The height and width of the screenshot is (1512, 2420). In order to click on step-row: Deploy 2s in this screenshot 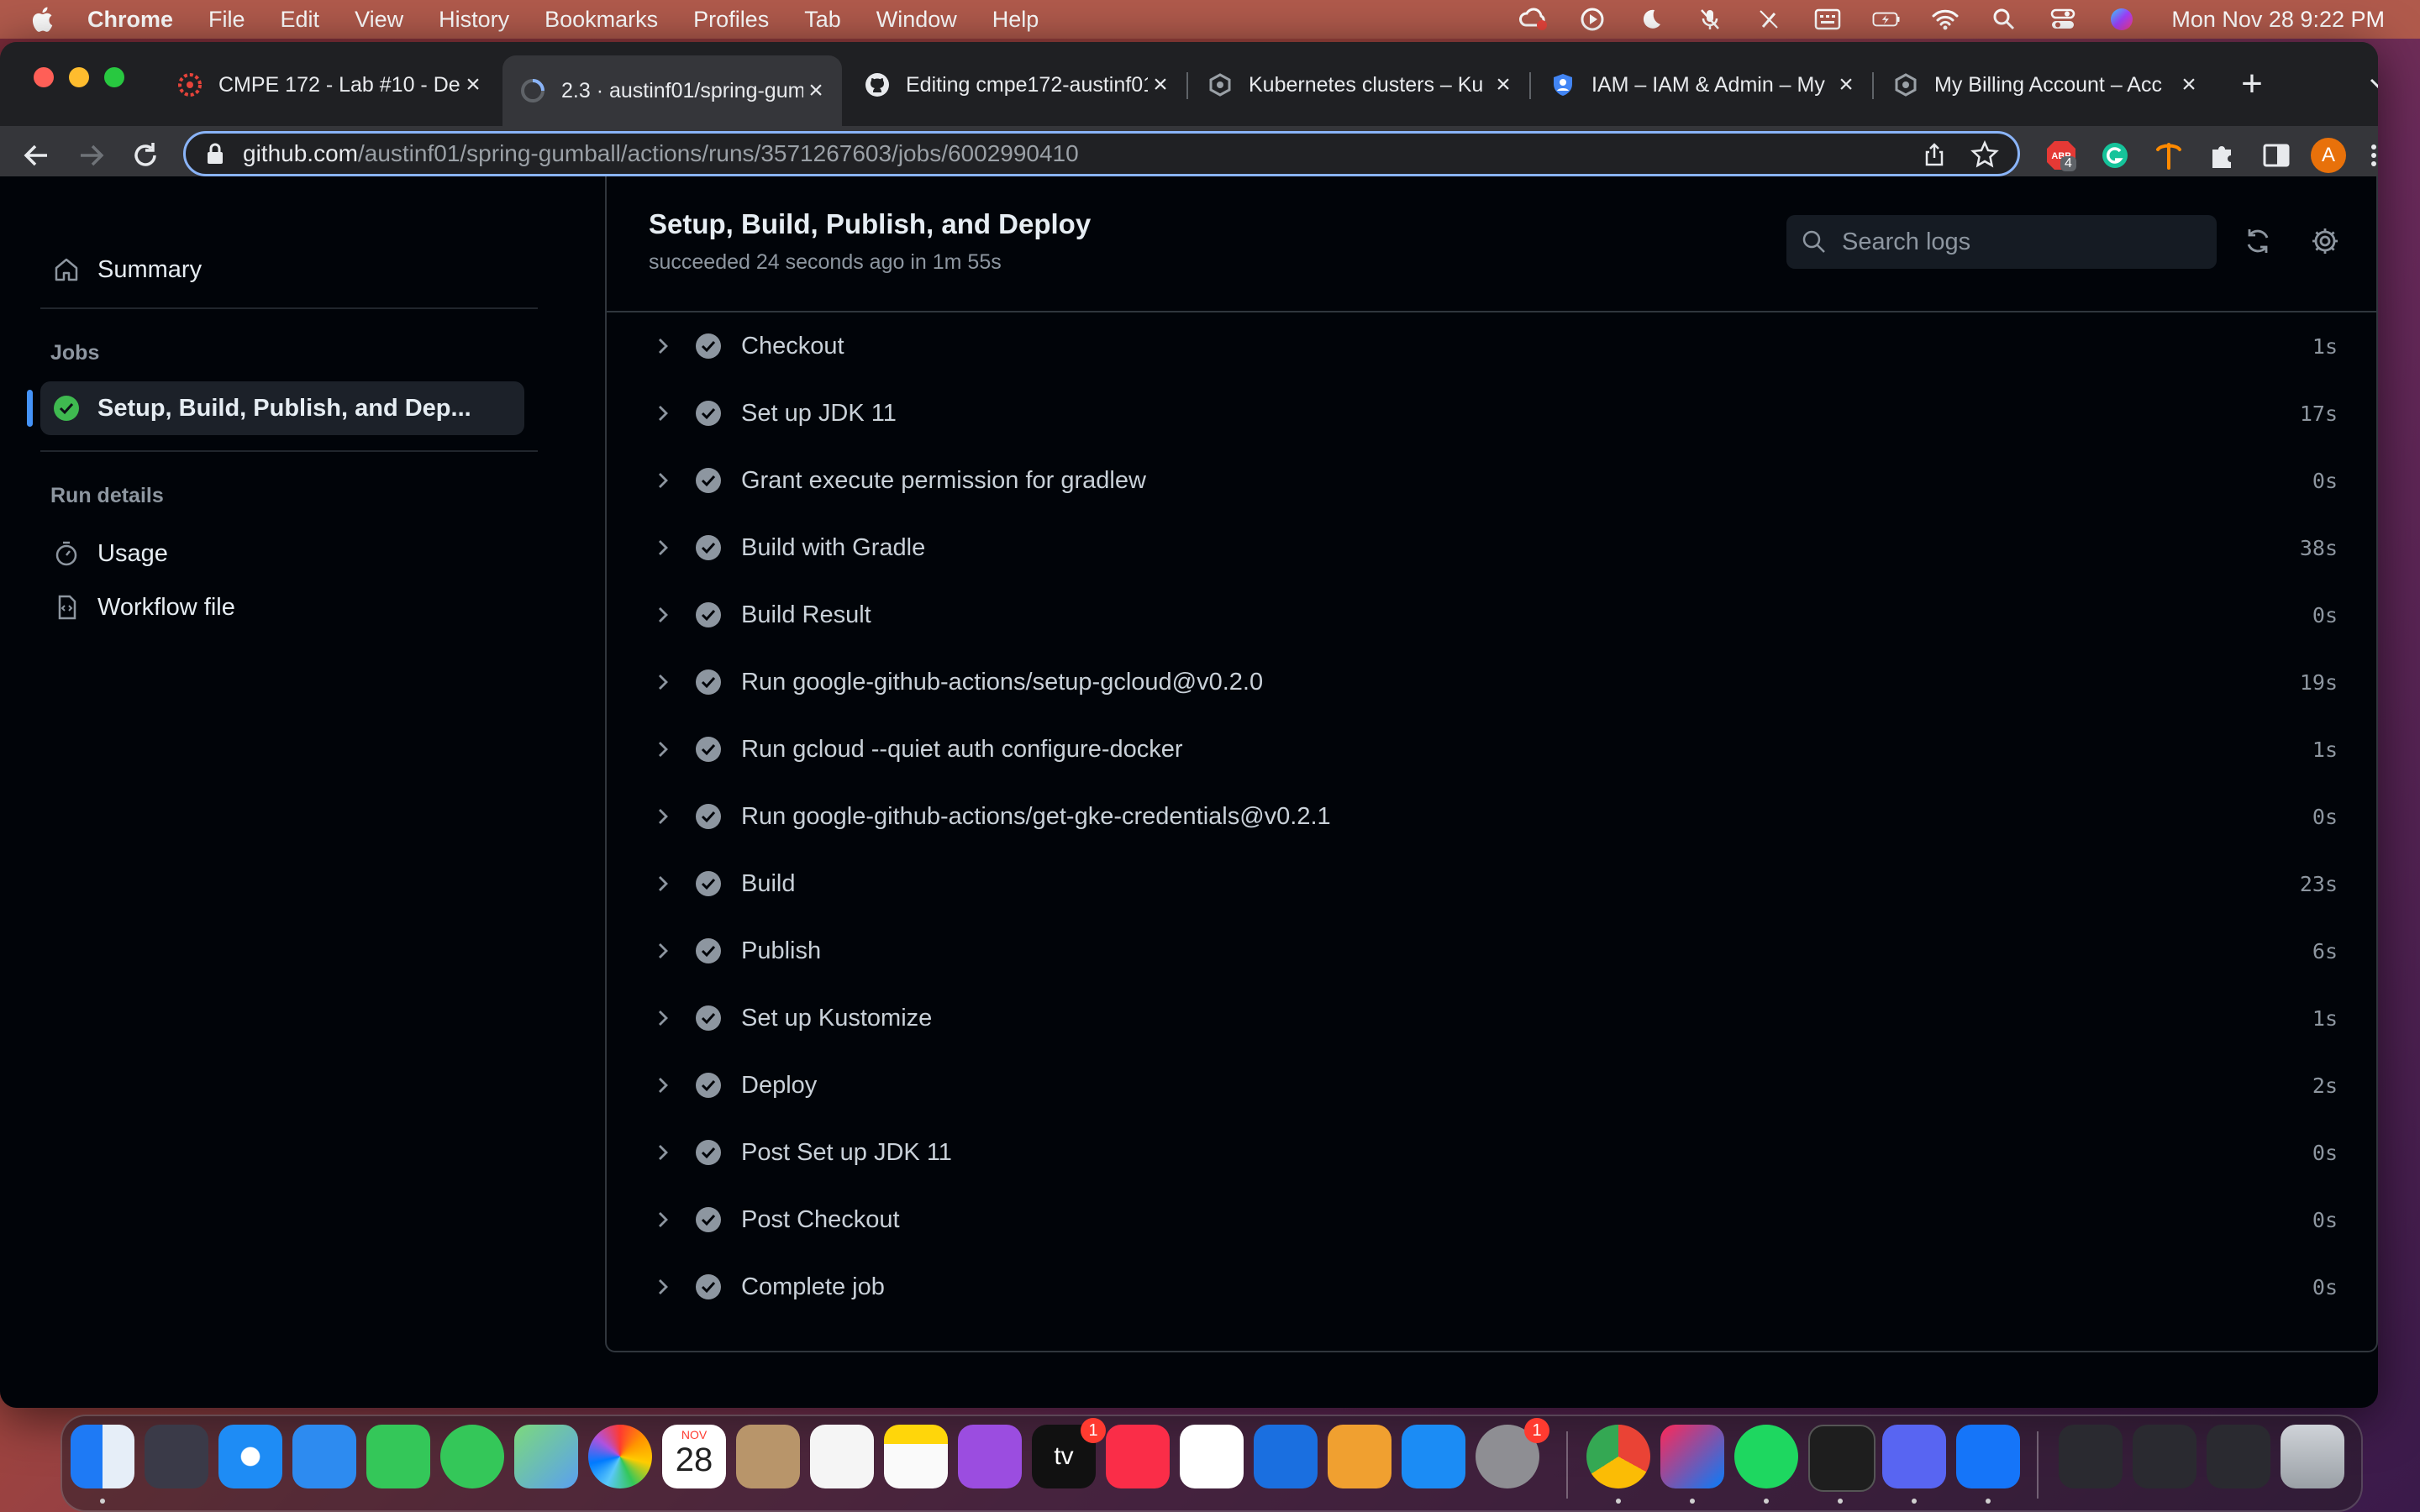, I will do `click(1492, 1085)`.